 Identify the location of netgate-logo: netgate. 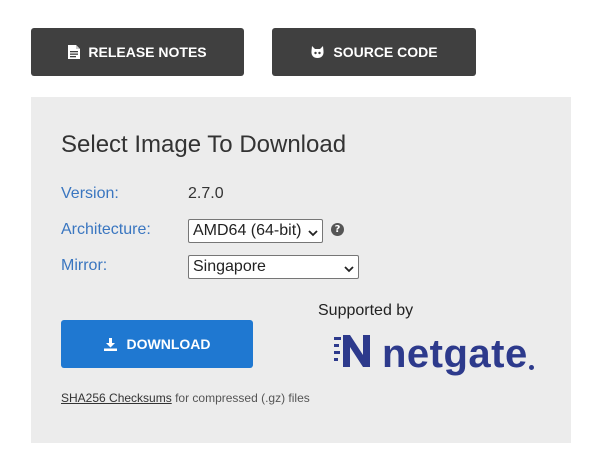
(434, 353).